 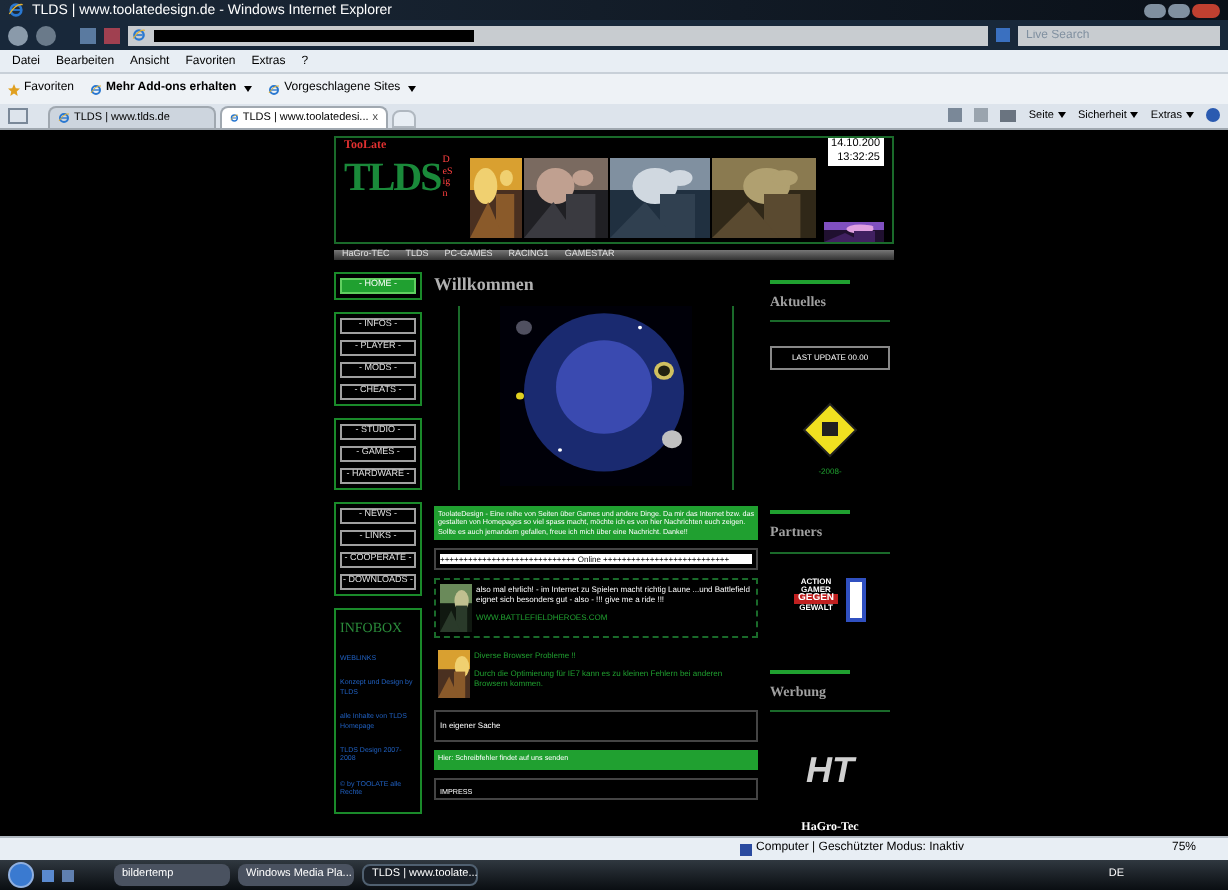 I want to click on warning-sign-icon, so click(x=830, y=430).